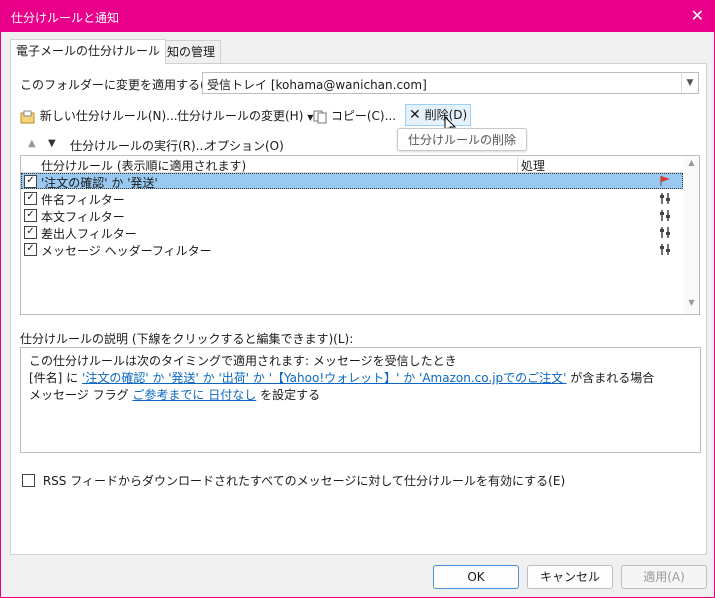 The image size is (715, 598). I want to click on change-rule-label: 仕分けルールの変更(H), so click(240, 116).